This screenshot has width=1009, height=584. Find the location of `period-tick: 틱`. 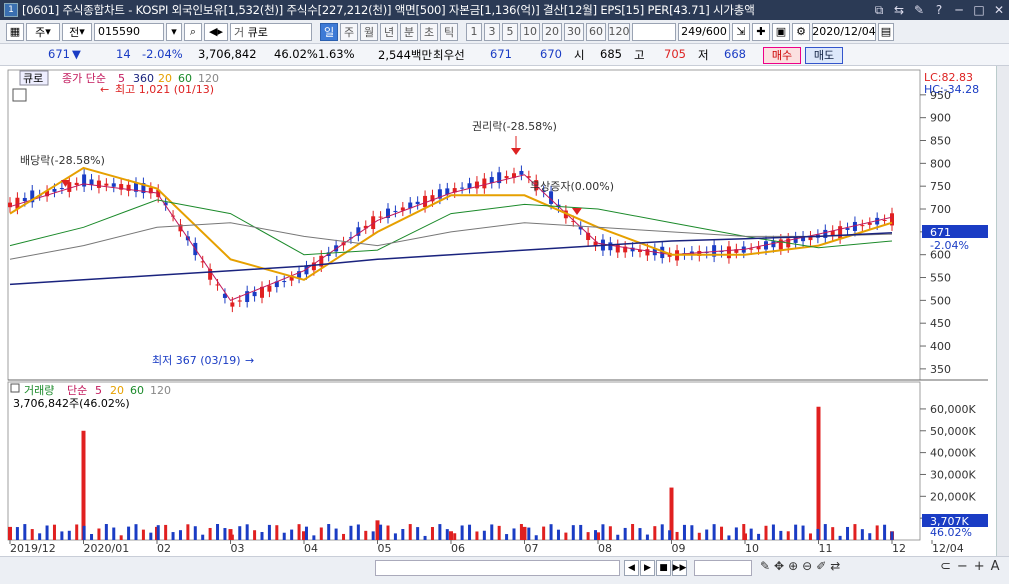

period-tick: 틱 is located at coordinates (449, 31).